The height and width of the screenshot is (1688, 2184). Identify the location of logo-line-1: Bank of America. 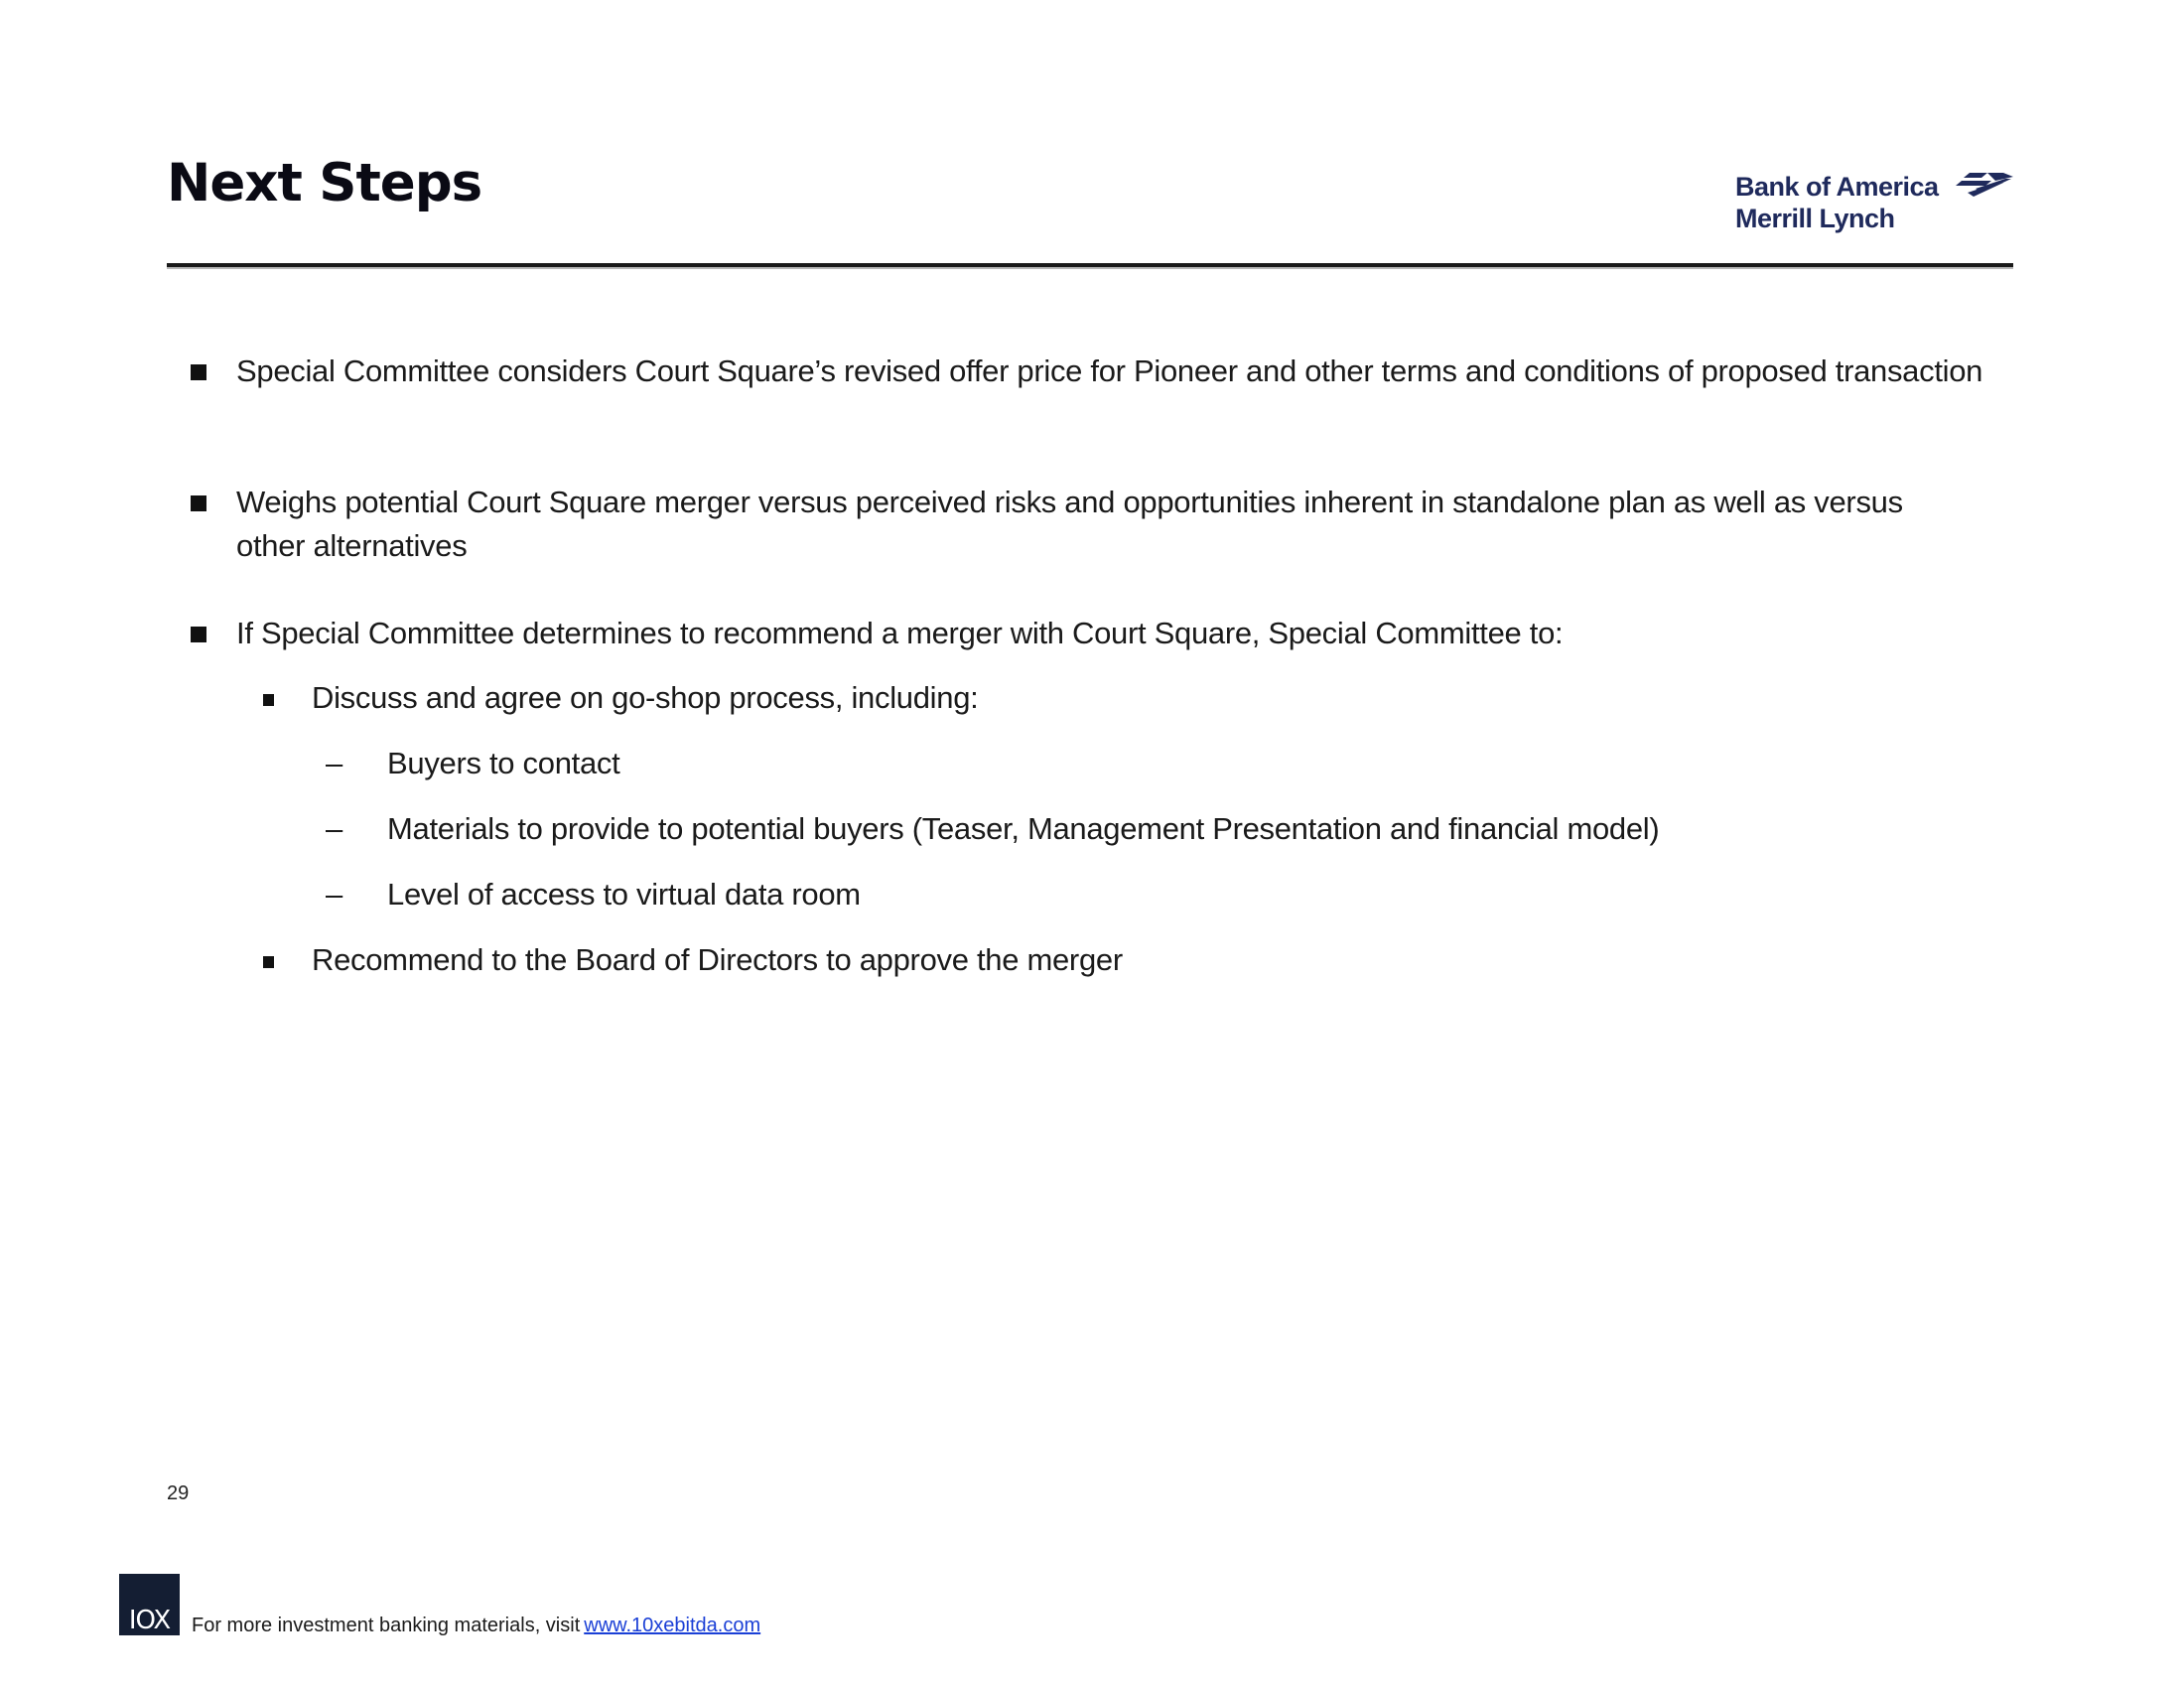
(1837, 187).